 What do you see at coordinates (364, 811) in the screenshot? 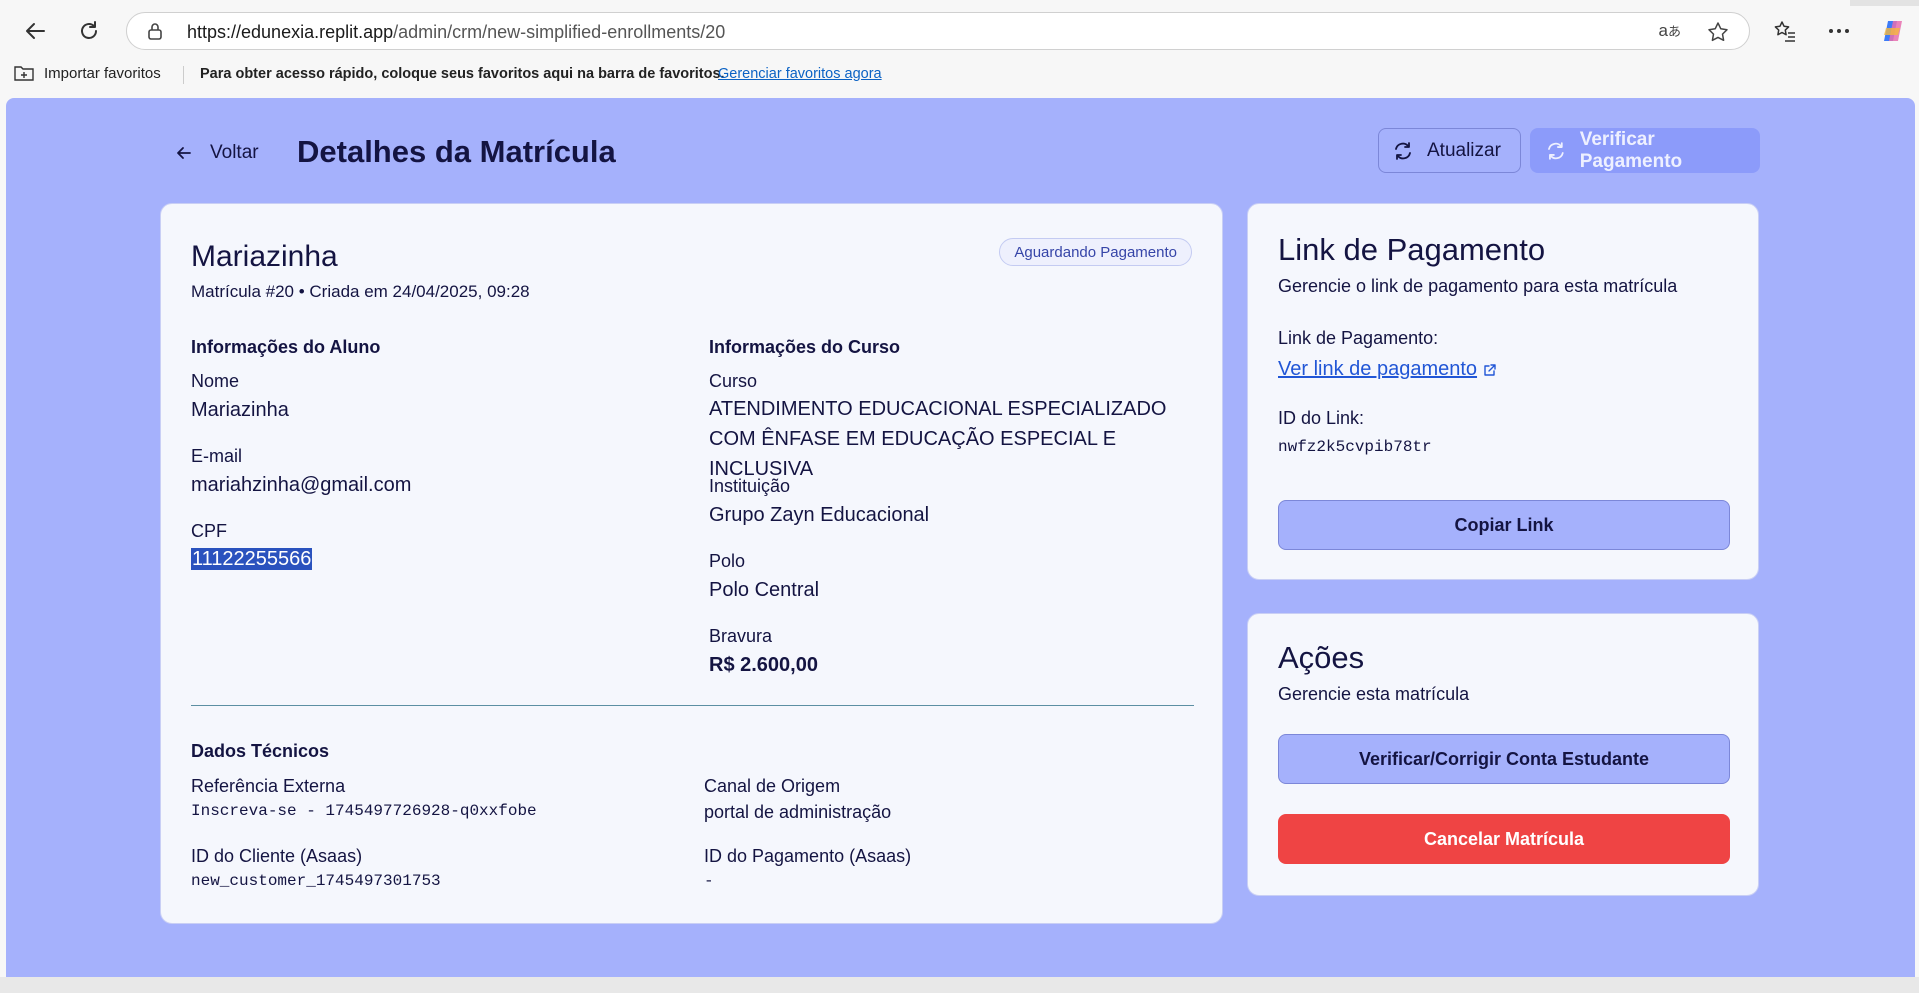
I see `external-ref-value: Inscreva-se - 1745497726928-q0xxfobe` at bounding box center [364, 811].